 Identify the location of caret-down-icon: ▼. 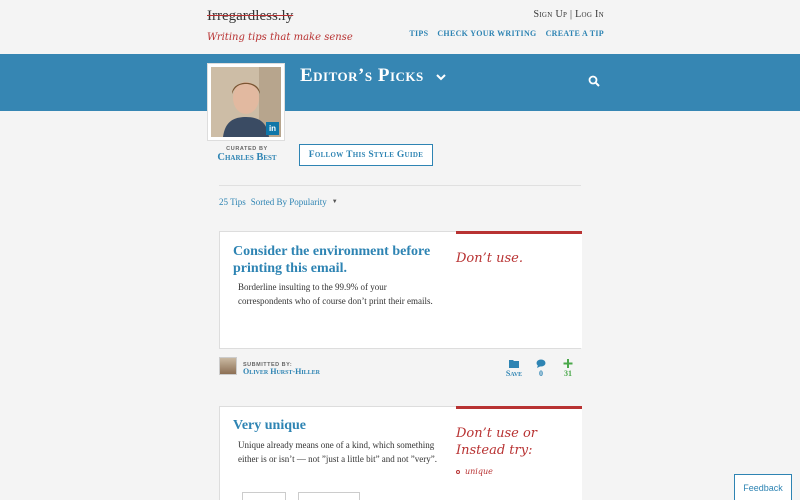
(334, 202).